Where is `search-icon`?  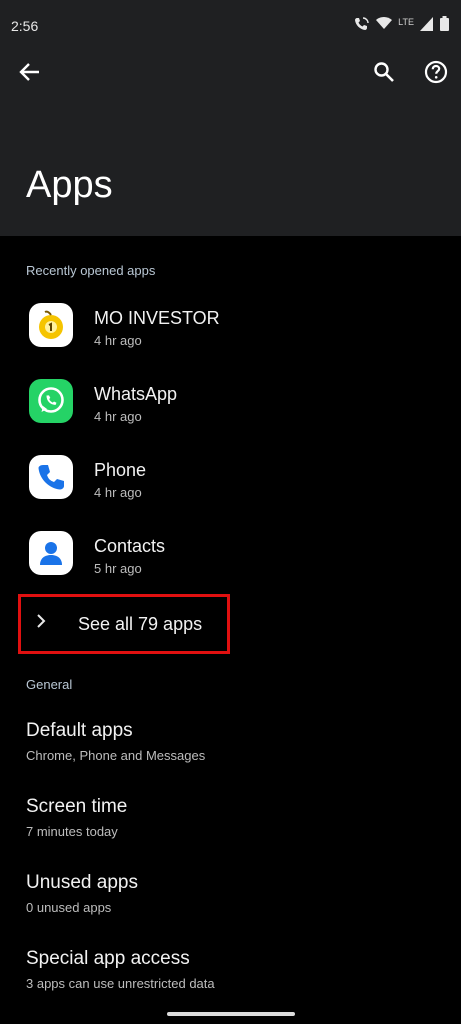 search-icon is located at coordinates (384, 74).